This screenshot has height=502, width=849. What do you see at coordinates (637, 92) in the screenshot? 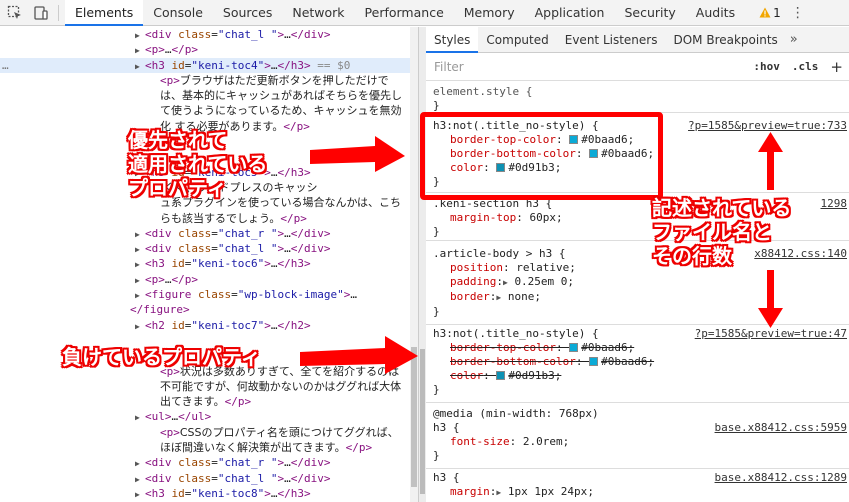
I see `rule-selector: element.style {` at bounding box center [637, 92].